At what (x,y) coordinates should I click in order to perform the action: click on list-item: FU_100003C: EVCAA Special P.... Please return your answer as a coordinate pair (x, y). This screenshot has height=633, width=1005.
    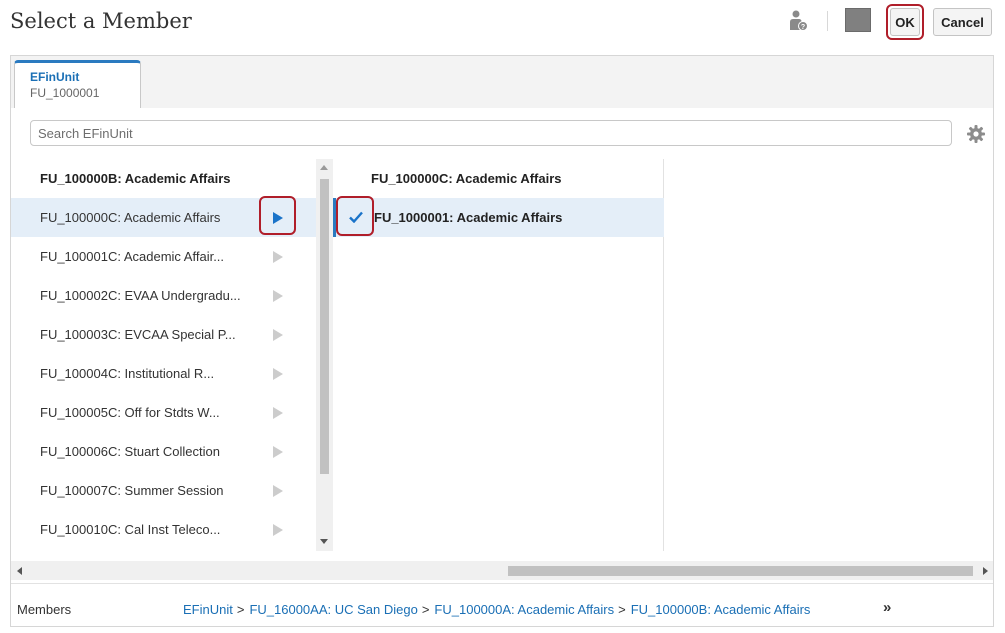
    Looking at the image, I should click on (163, 334).